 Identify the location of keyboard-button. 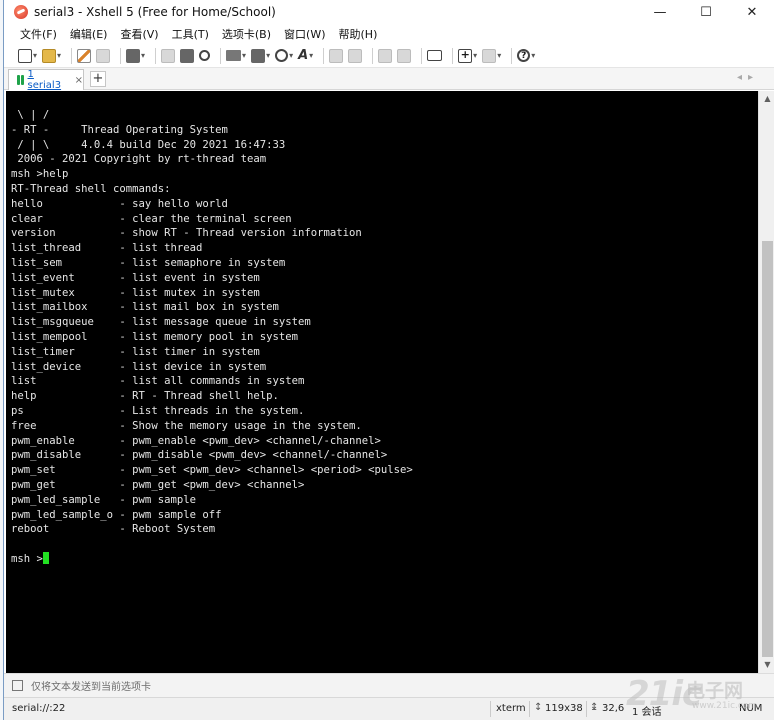
(435, 56).